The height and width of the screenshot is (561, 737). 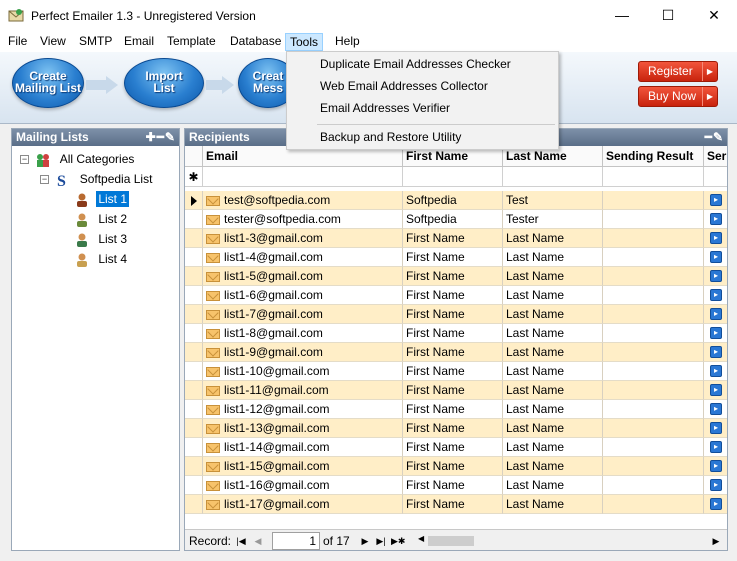 I want to click on email-cell: list1-10@gmail.com, so click(x=303, y=371).